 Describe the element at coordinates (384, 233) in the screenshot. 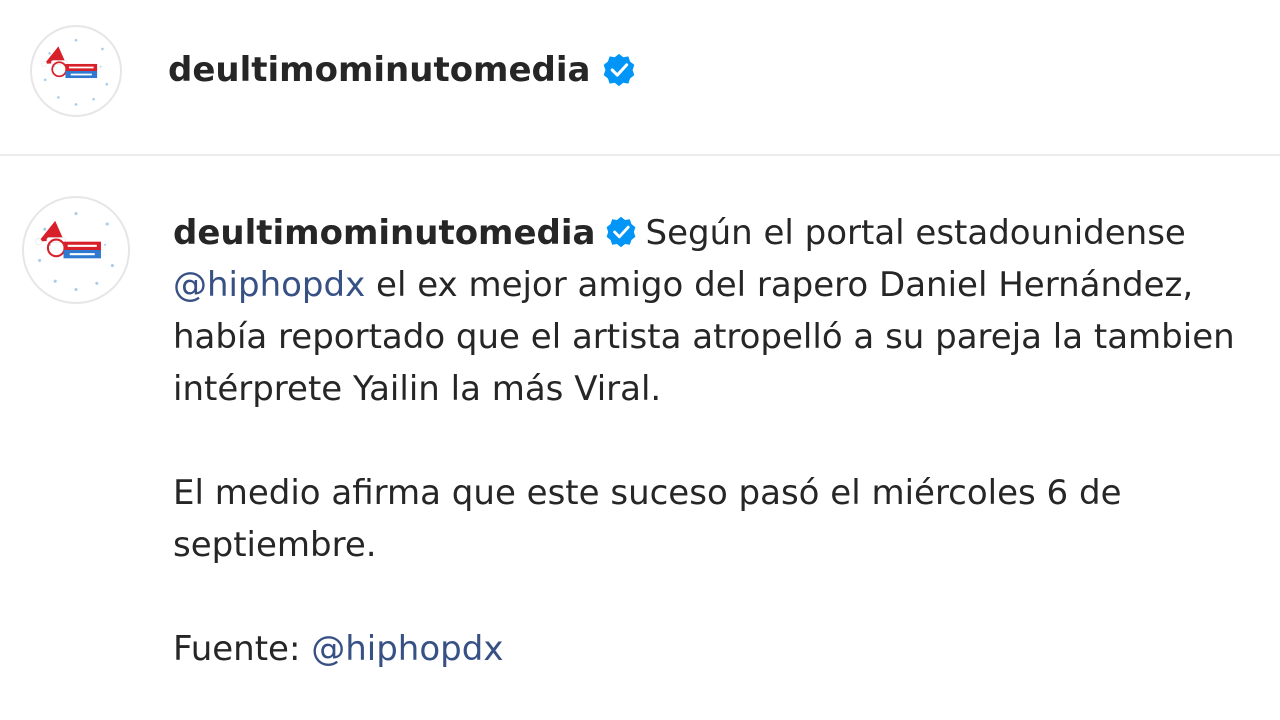

I see `caption-username: deultimominutomedia` at that location.